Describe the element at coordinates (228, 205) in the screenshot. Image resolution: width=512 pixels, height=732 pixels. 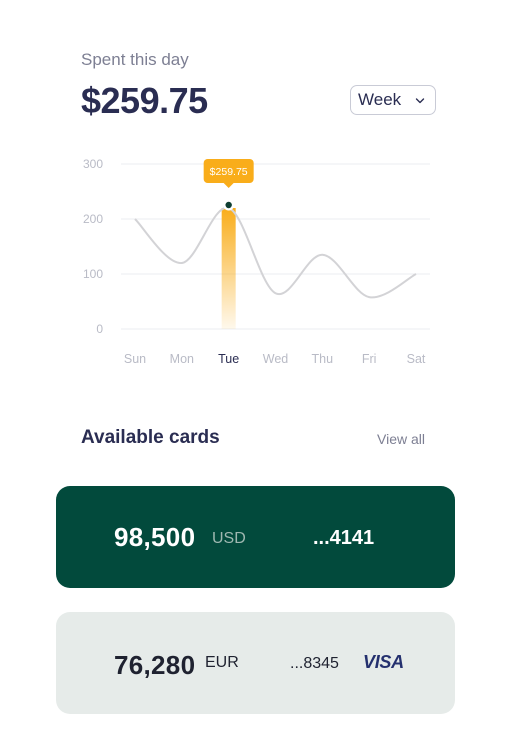
I see `highlight-point` at that location.